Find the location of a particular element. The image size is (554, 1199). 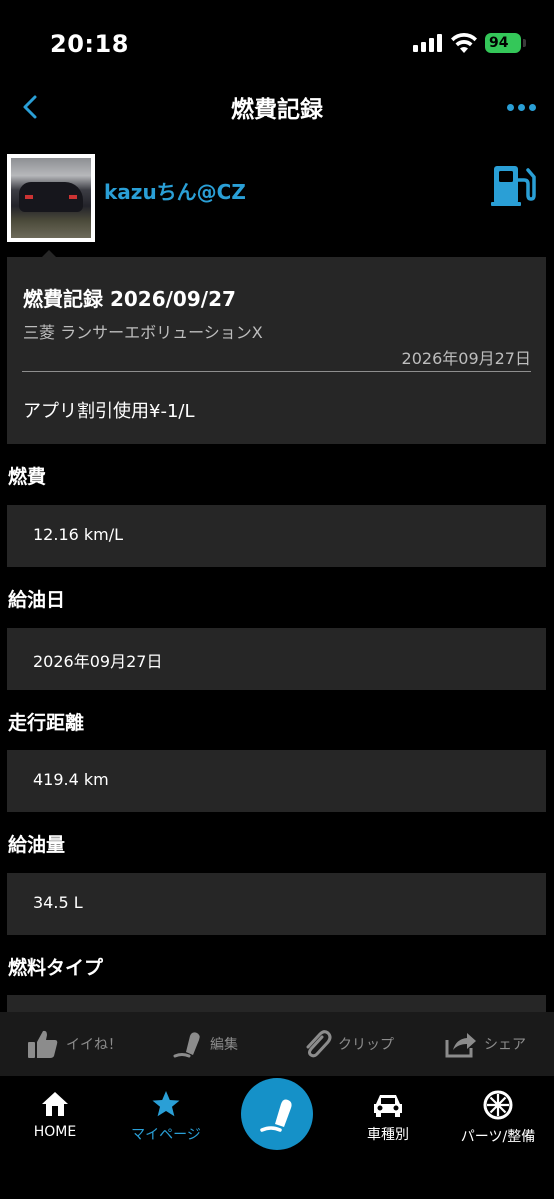

distance-value: 419.4 km is located at coordinates (71, 779).